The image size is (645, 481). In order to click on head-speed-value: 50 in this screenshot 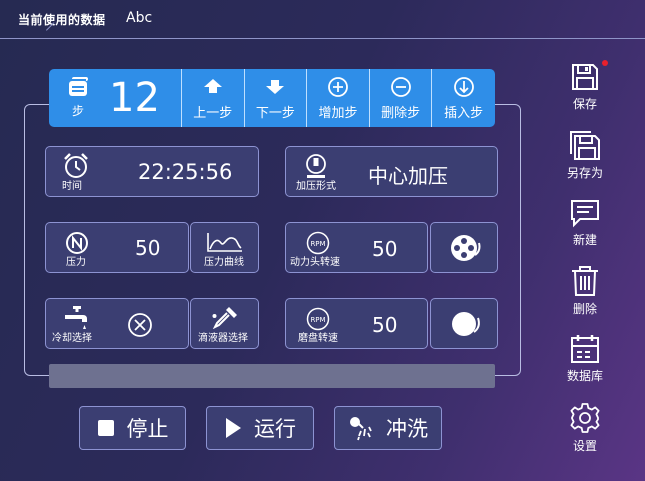, I will do `click(385, 249)`.